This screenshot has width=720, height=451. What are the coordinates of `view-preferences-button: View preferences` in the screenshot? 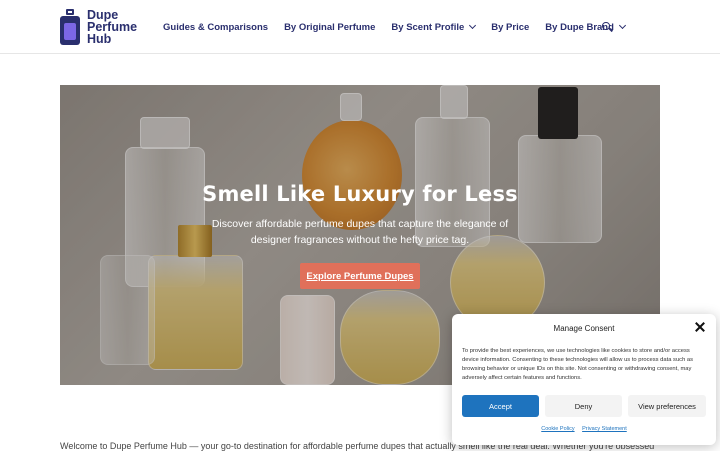 It's located at (667, 406).